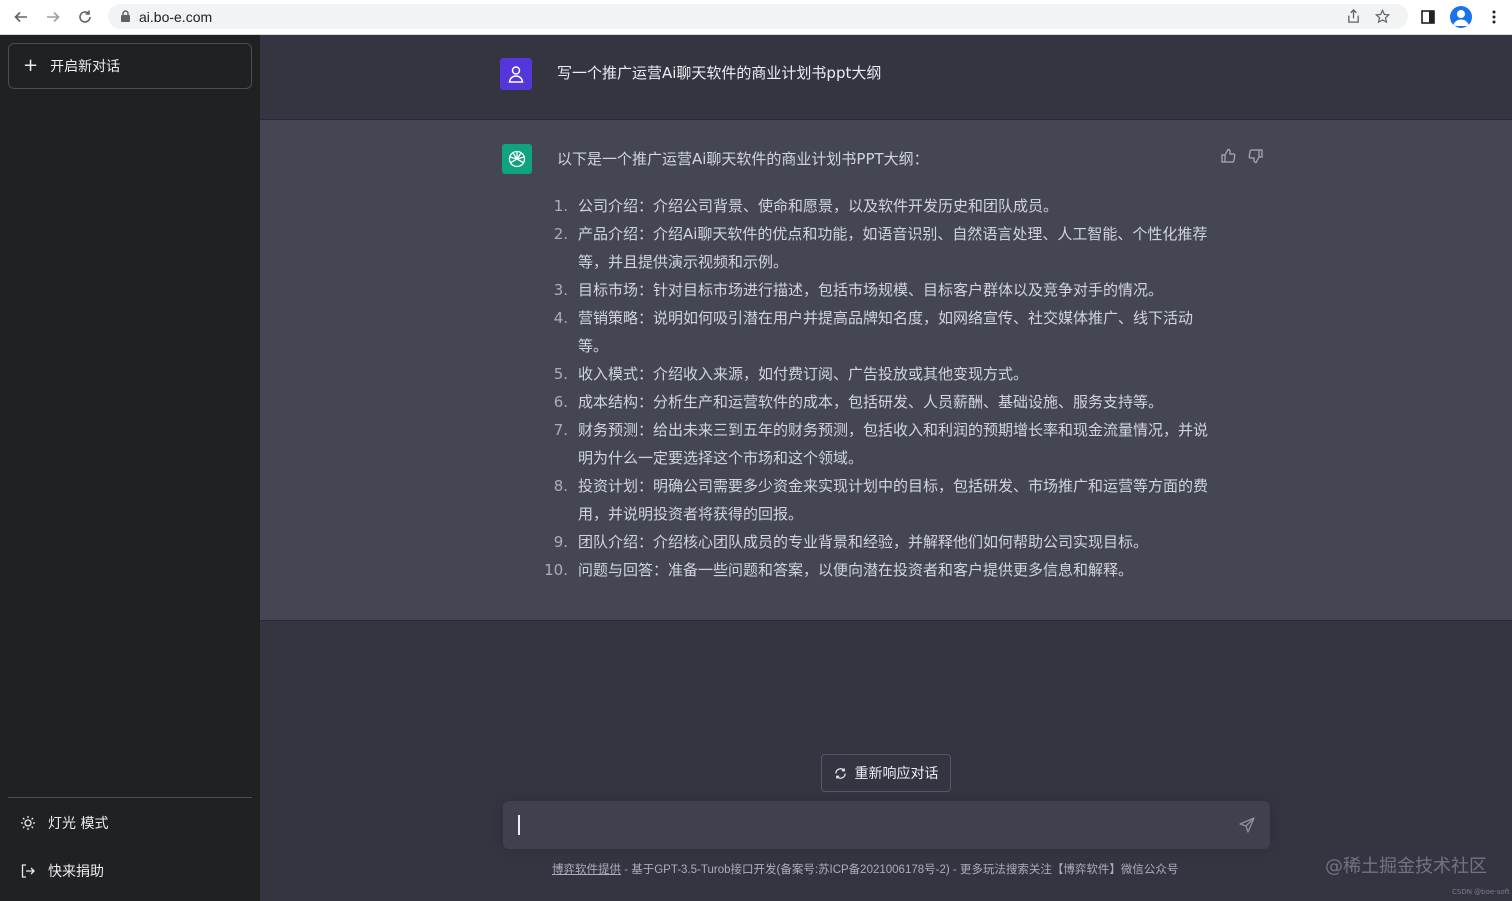 This screenshot has width=1512, height=901. I want to click on outline-item-number: 4., so click(560, 318).